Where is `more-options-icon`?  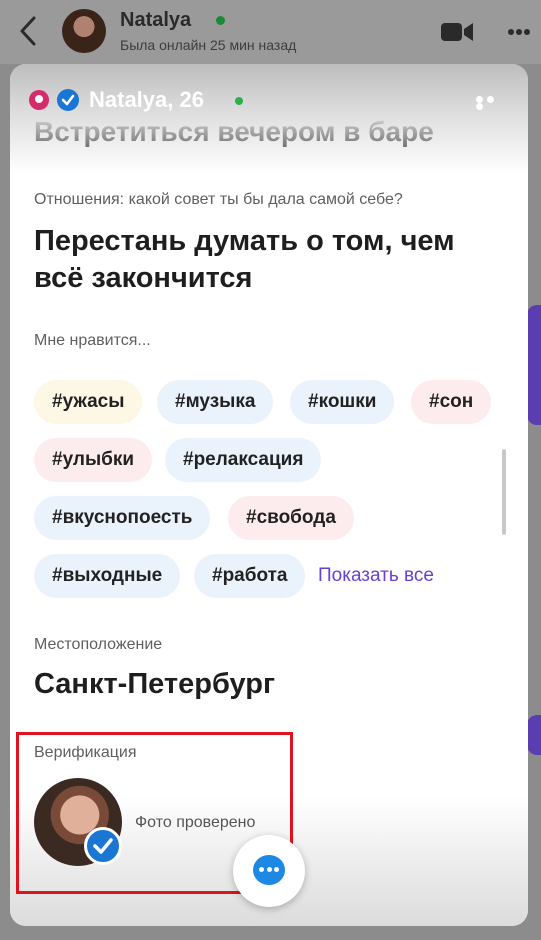
more-options-icon is located at coordinates (492, 103).